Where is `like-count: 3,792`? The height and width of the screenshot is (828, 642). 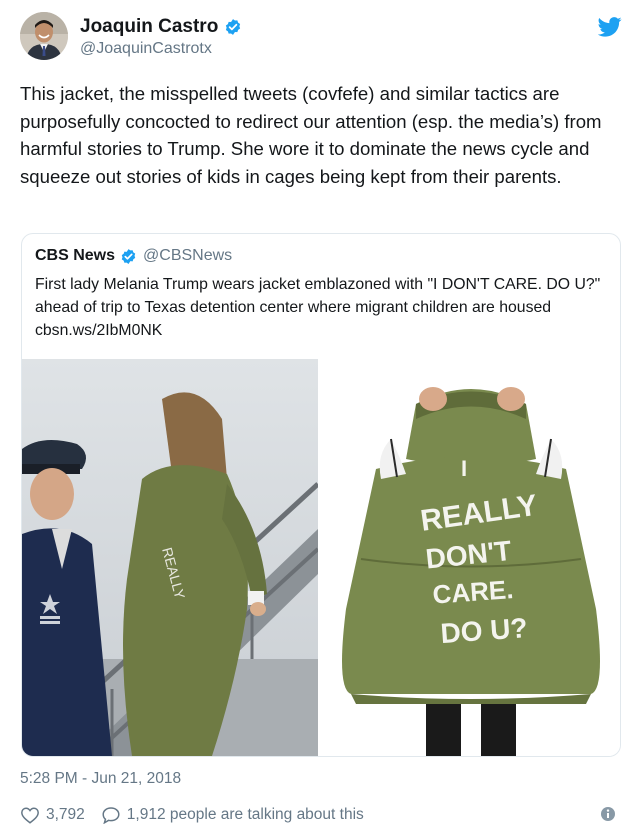
like-count: 3,792 is located at coordinates (65, 814).